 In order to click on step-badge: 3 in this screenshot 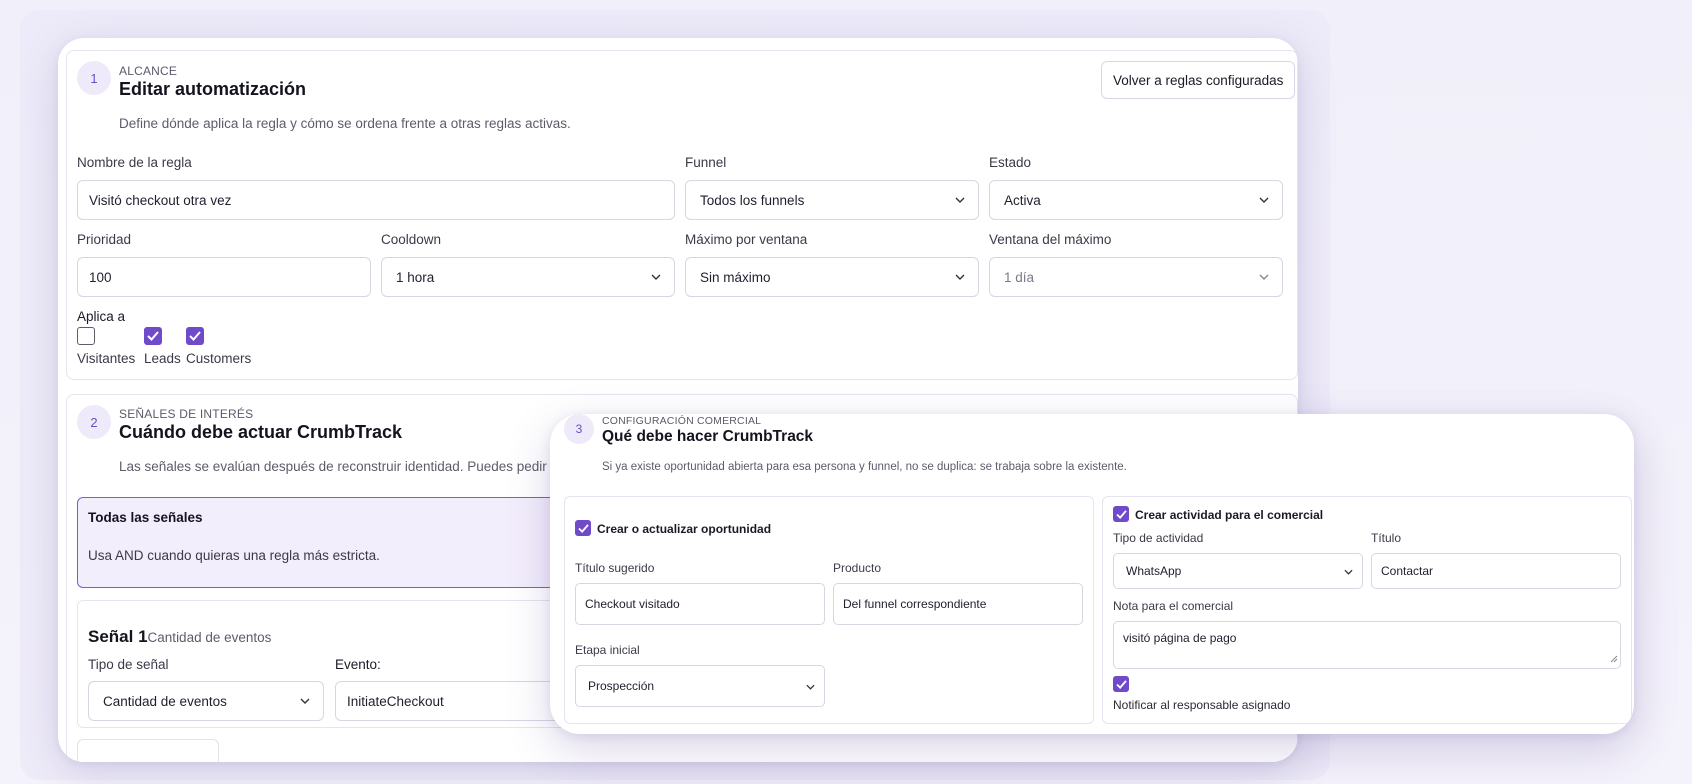, I will do `click(579, 429)`.